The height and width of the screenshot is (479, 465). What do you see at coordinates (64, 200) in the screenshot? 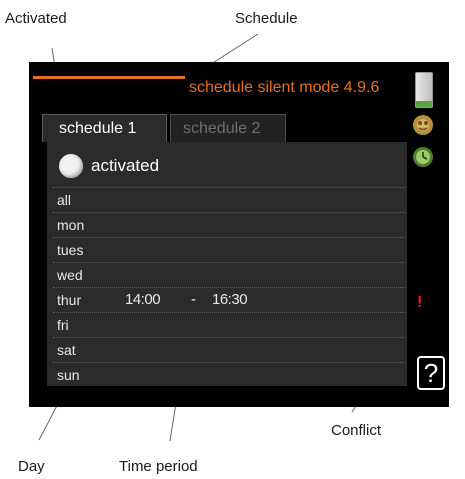
I see `day-label: all` at bounding box center [64, 200].